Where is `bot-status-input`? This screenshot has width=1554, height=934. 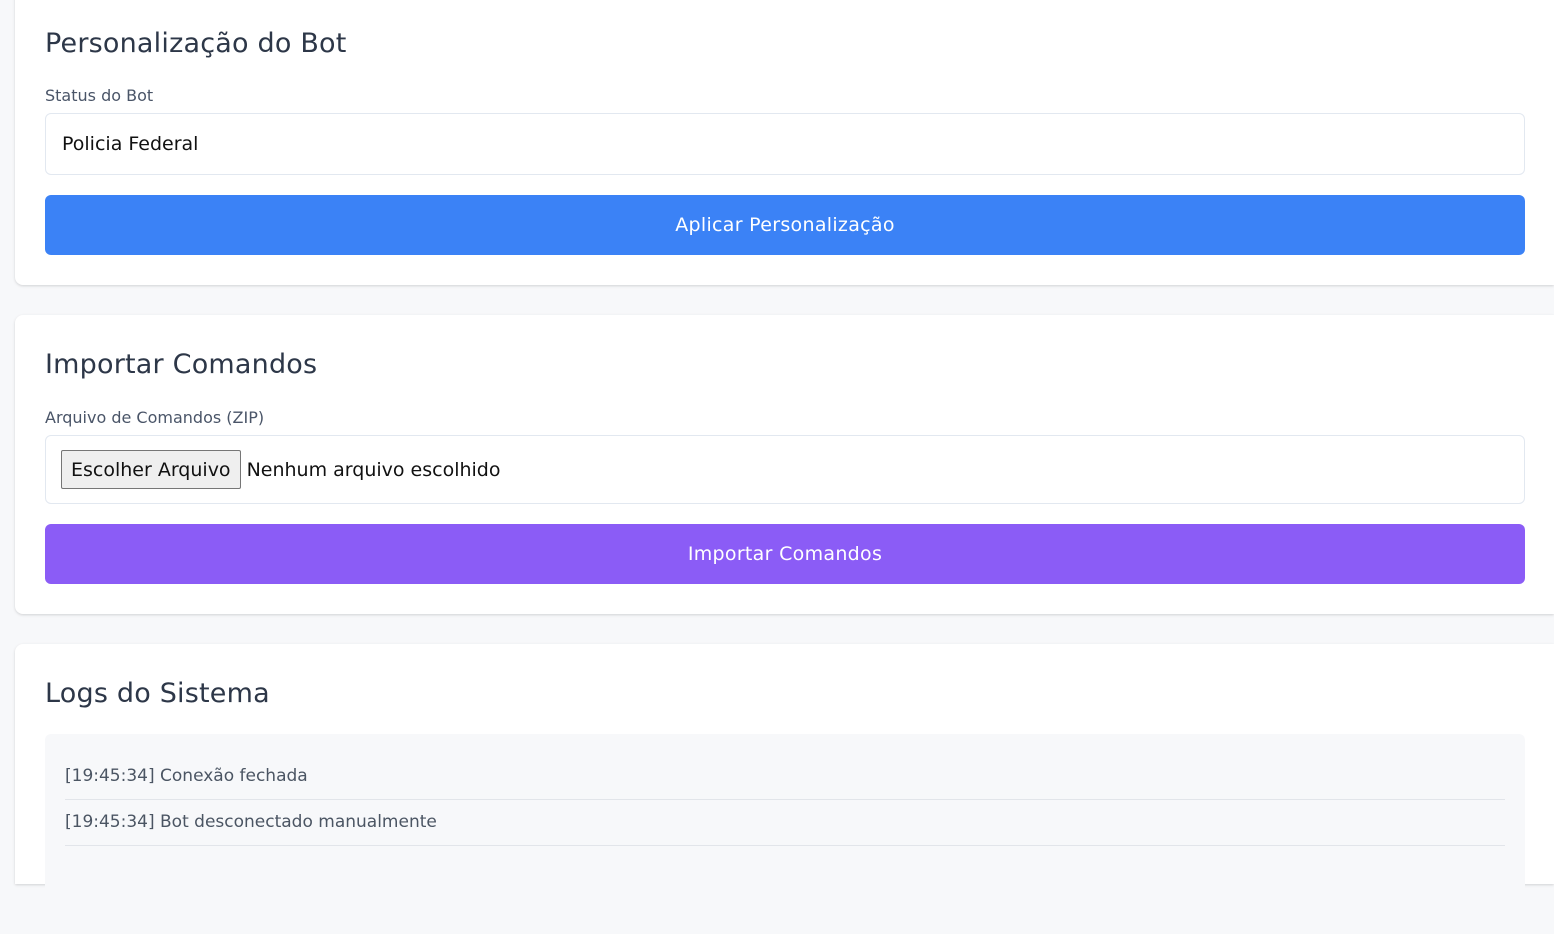 bot-status-input is located at coordinates (785, 144).